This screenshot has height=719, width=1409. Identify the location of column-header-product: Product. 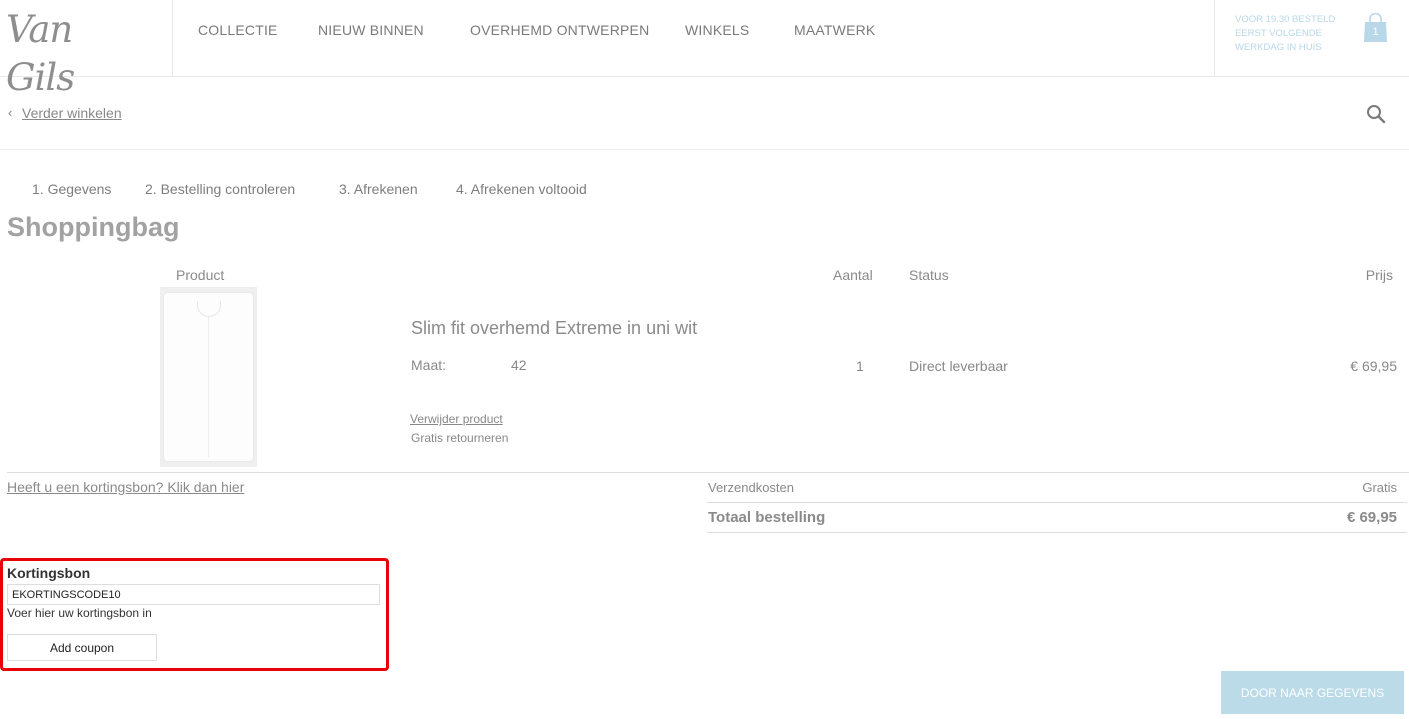
(200, 275).